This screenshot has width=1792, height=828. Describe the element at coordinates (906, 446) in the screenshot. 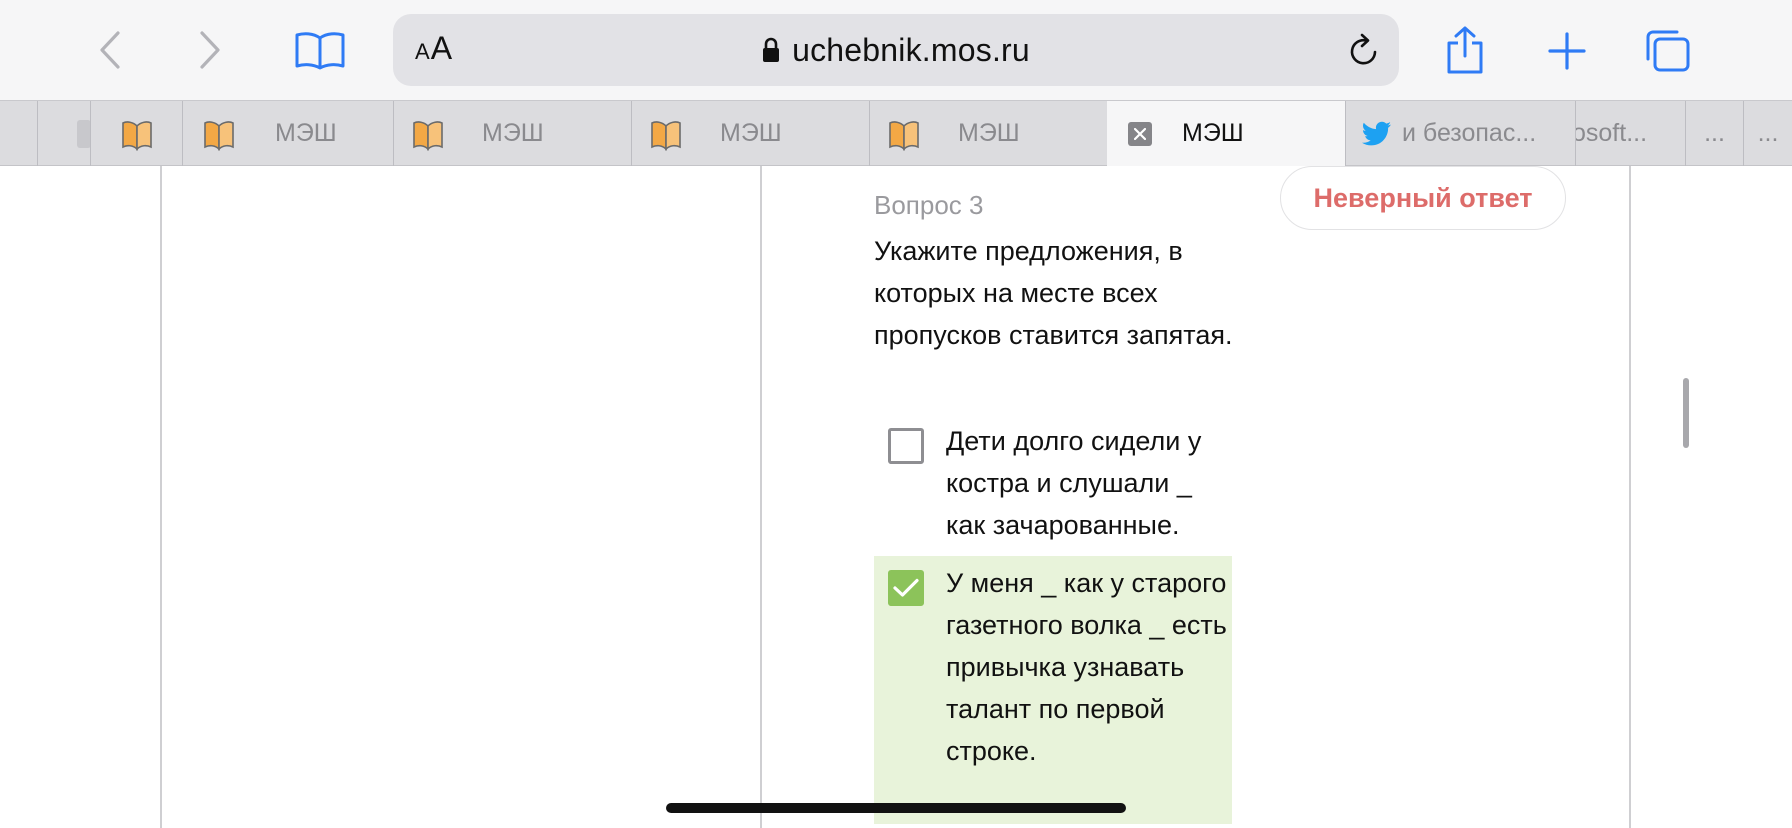

I see `answer-checkbox` at that location.